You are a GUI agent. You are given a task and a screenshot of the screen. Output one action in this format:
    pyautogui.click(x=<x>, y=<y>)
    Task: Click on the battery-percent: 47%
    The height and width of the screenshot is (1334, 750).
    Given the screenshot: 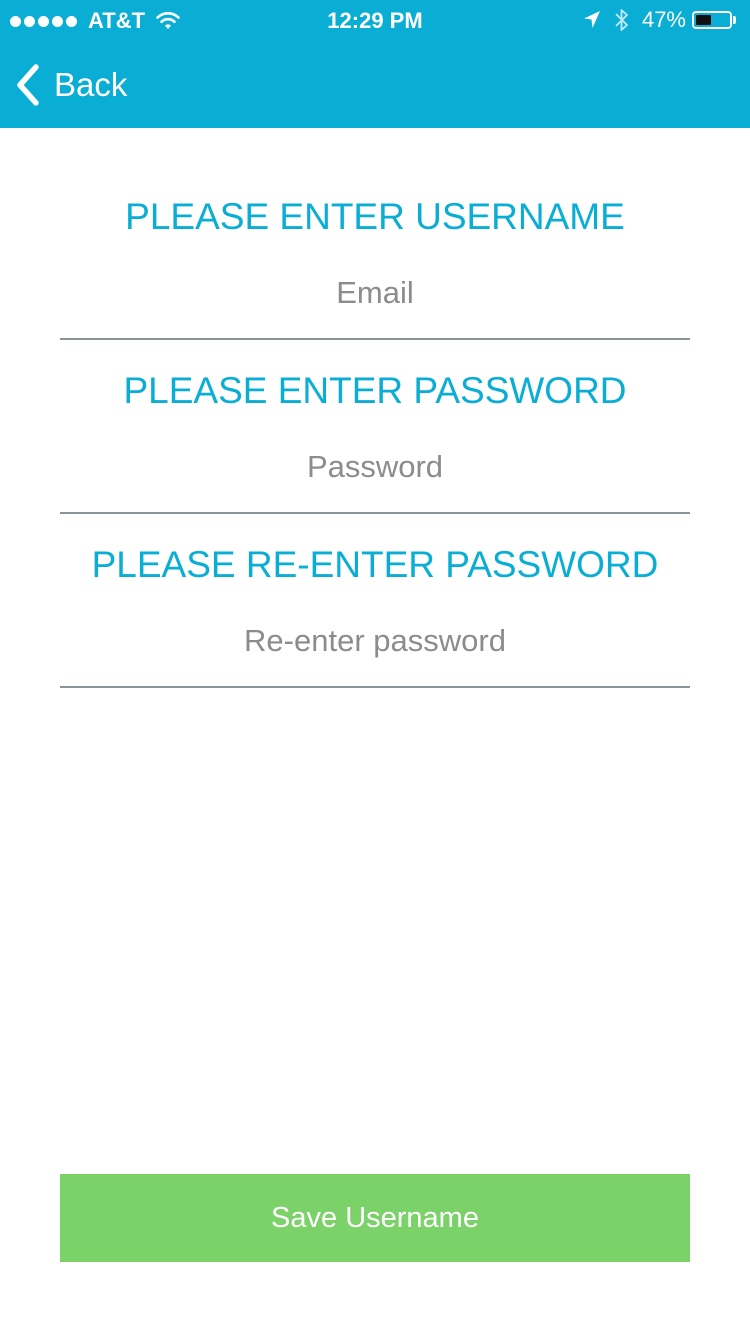 What is the action you would take?
    pyautogui.click(x=663, y=19)
    